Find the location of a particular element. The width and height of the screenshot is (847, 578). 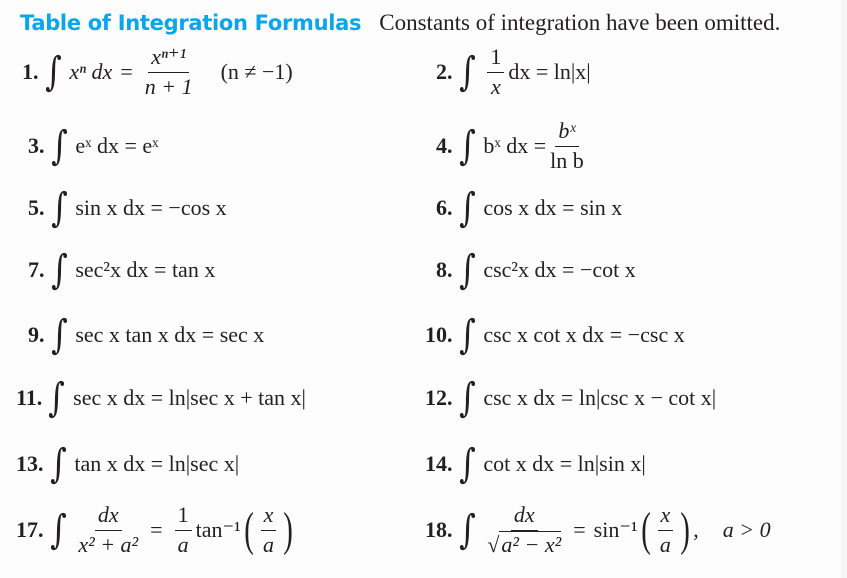

formula-number: 12. is located at coordinates (439, 397).